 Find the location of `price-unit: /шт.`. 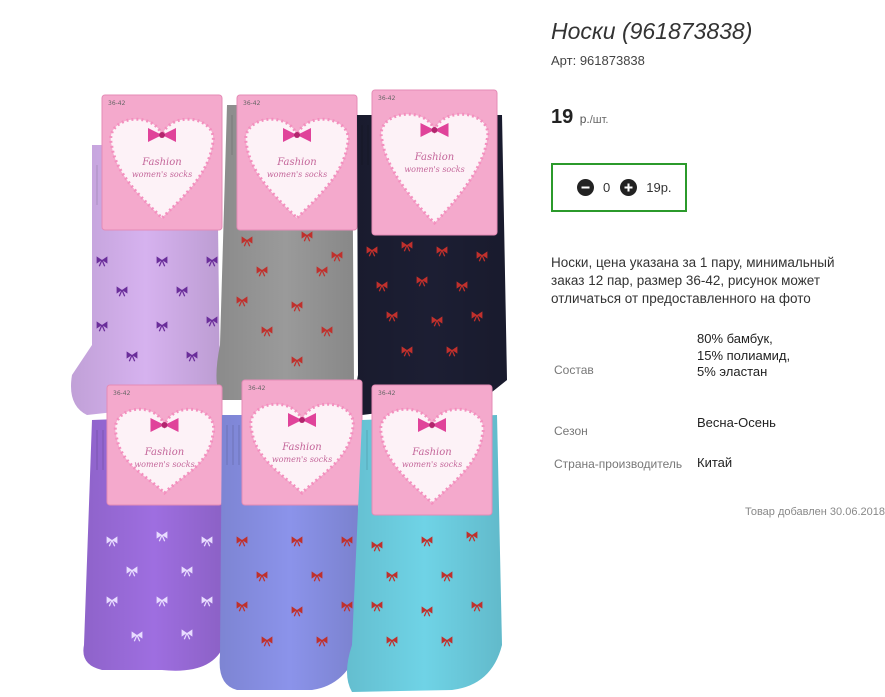

price-unit: /шт. is located at coordinates (599, 120).